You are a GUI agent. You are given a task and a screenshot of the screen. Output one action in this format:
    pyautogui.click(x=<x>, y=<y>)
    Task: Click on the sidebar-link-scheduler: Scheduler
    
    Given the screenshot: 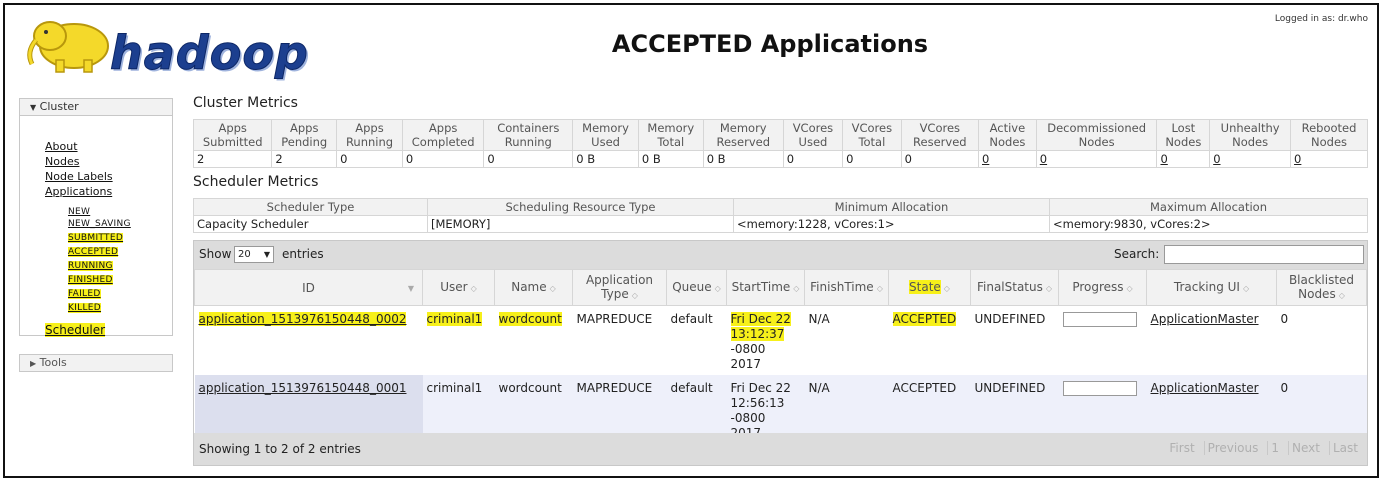 What is the action you would take?
    pyautogui.click(x=75, y=330)
    